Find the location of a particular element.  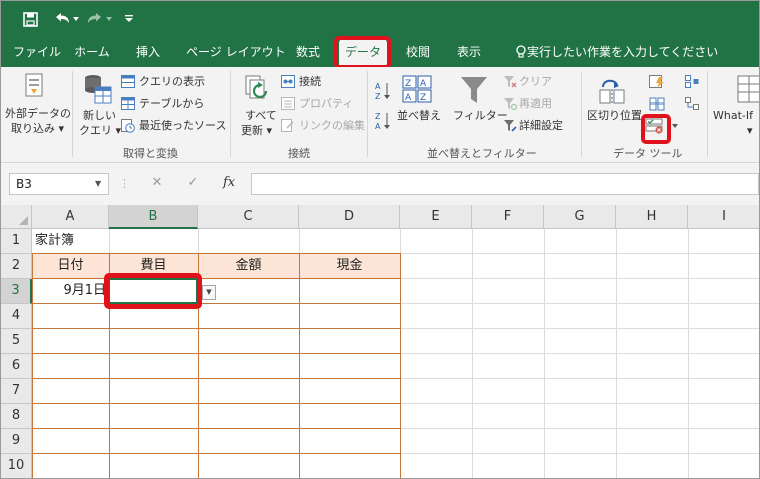

title-bar is located at coordinates (380, 19).